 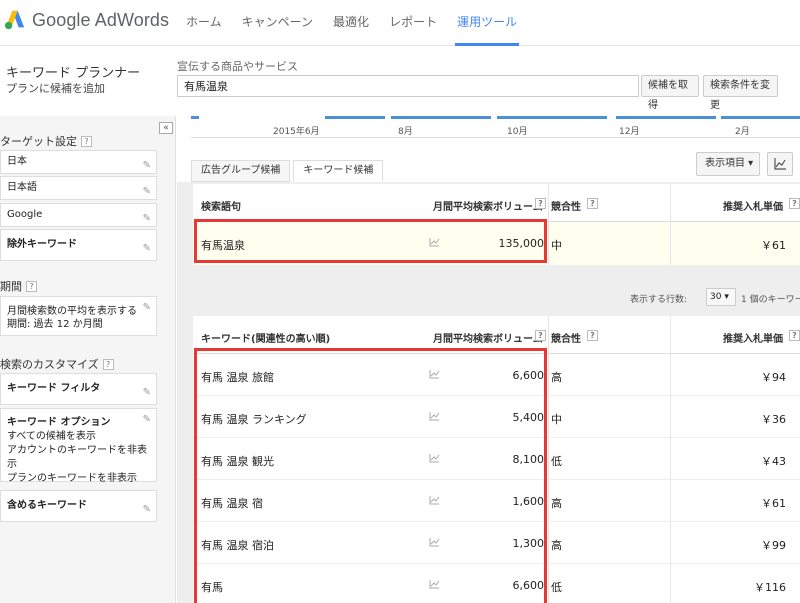 What do you see at coordinates (38, 141) in the screenshot?
I see `targeting-title-text: ターゲット設定` at bounding box center [38, 141].